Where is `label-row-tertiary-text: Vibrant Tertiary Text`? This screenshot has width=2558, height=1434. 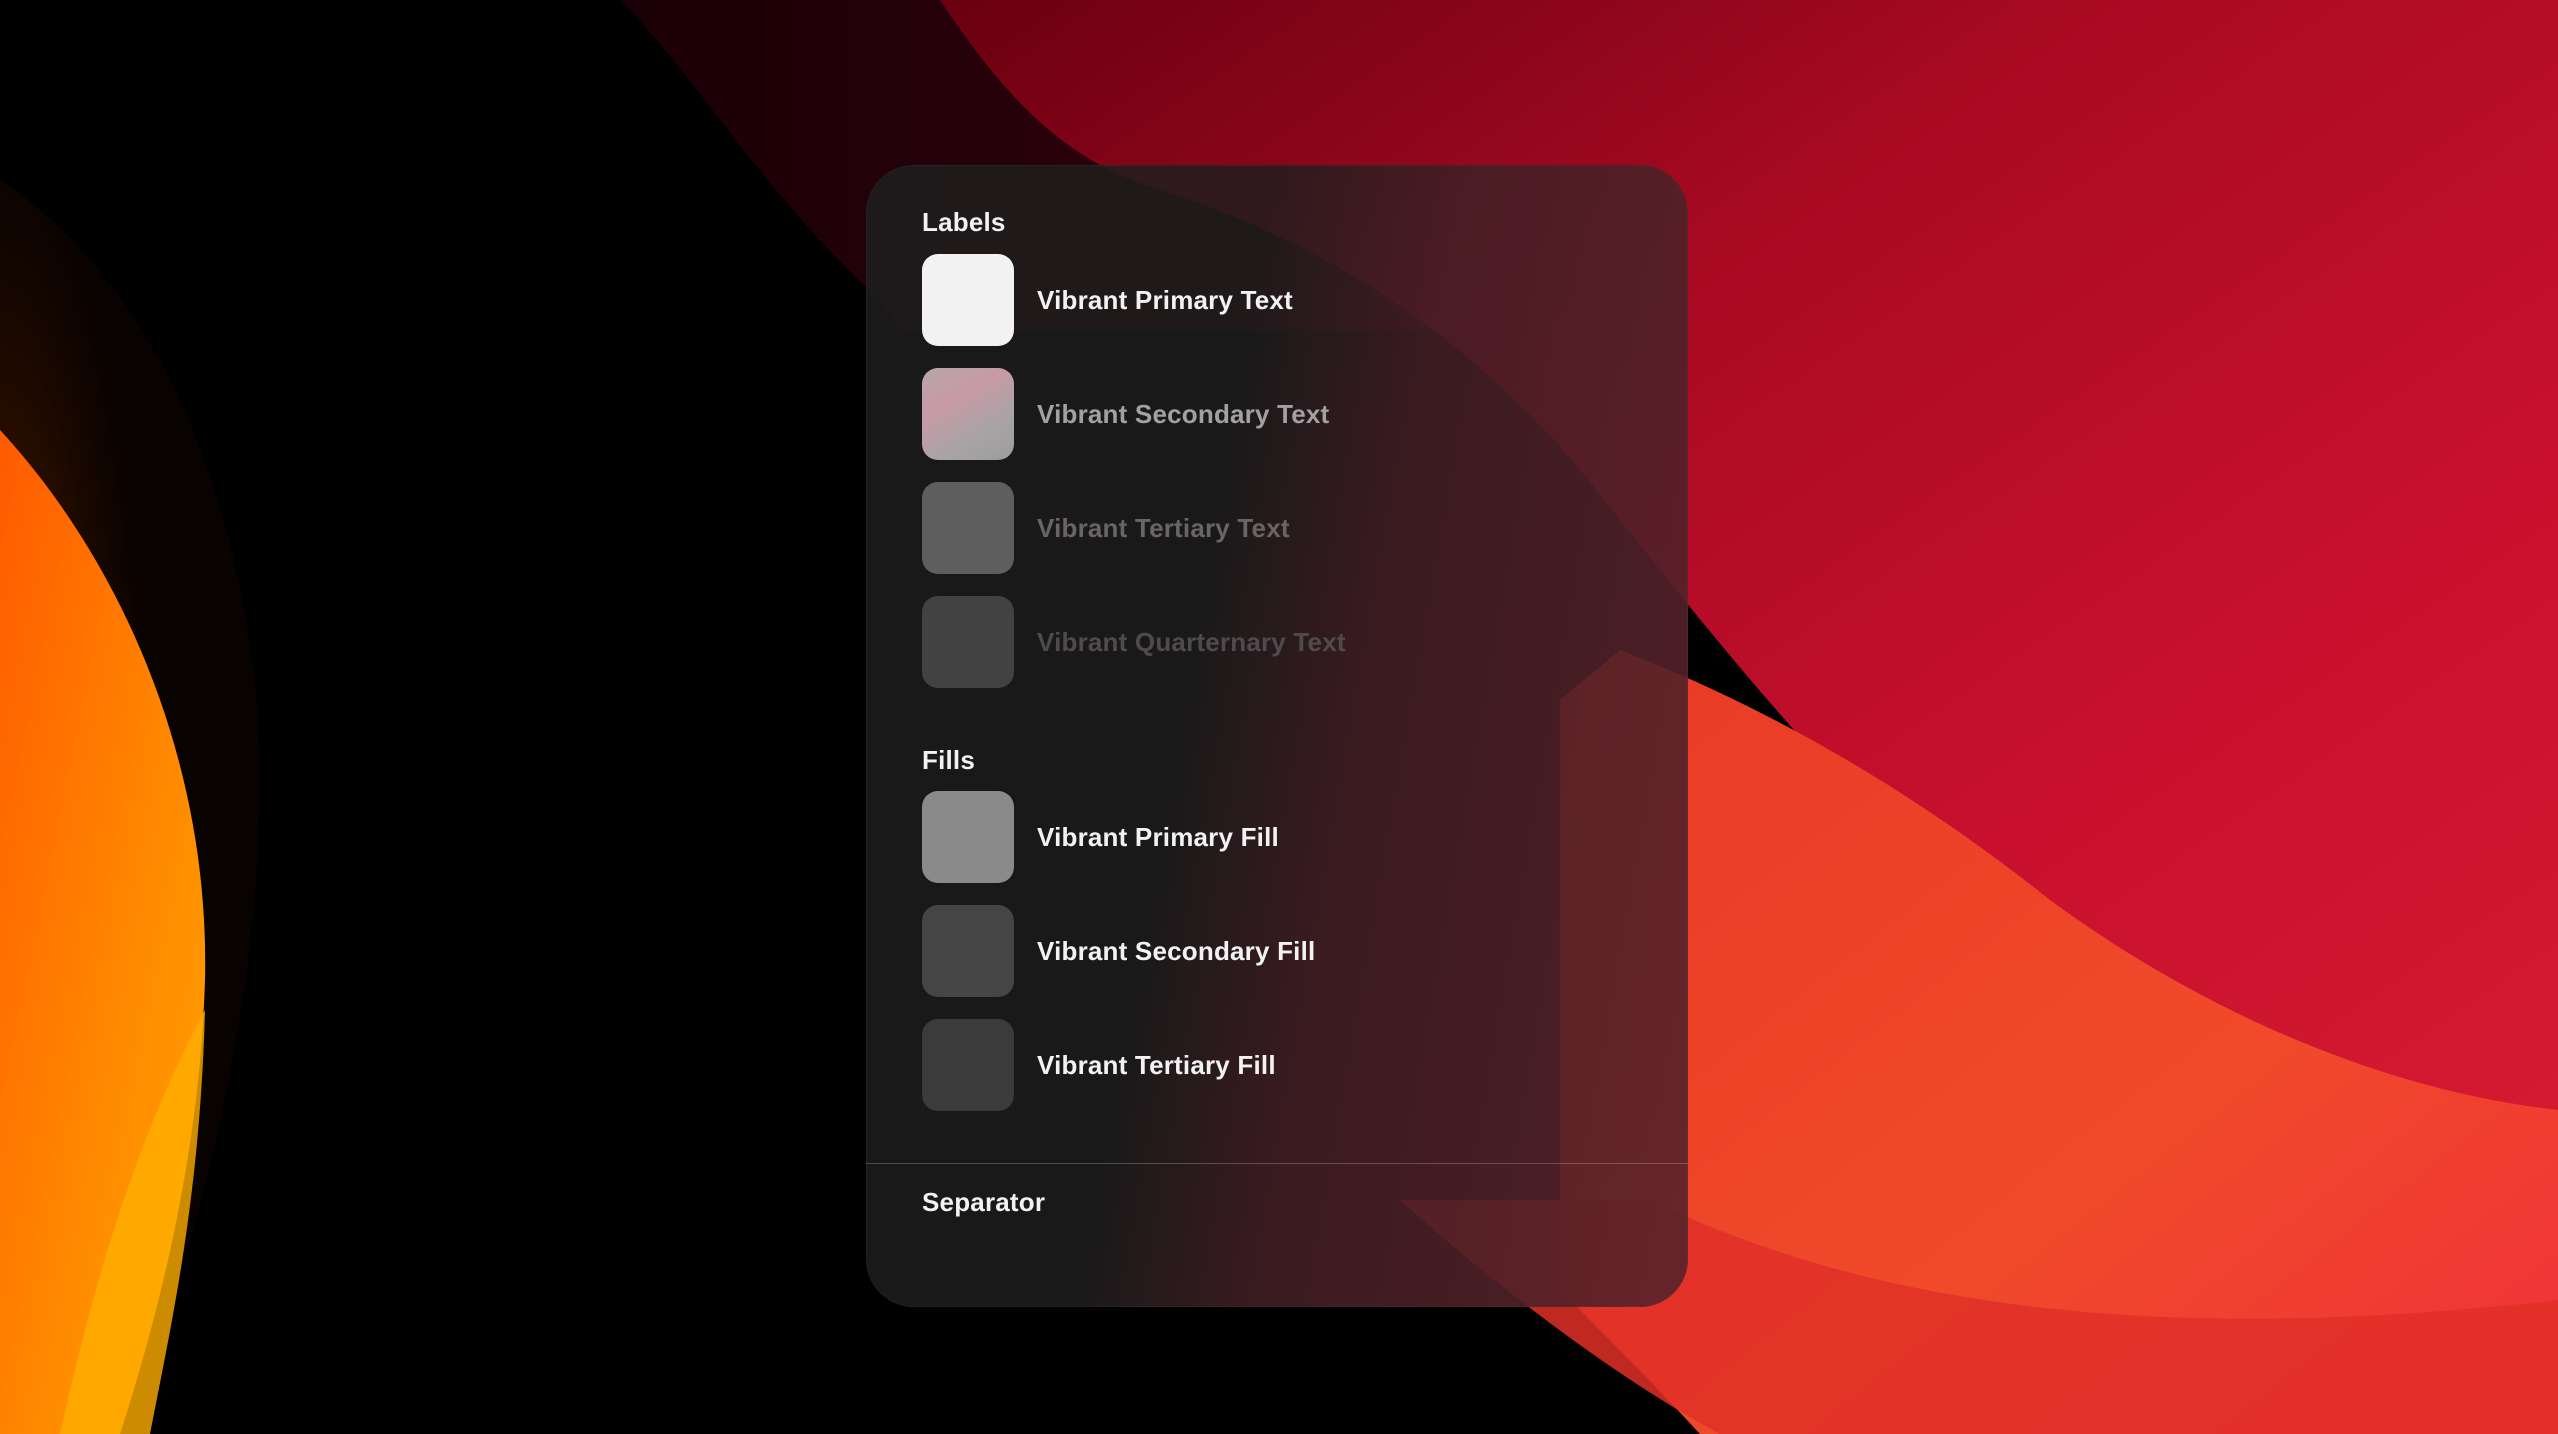 label-row-tertiary-text: Vibrant Tertiary Text is located at coordinates (1106, 528).